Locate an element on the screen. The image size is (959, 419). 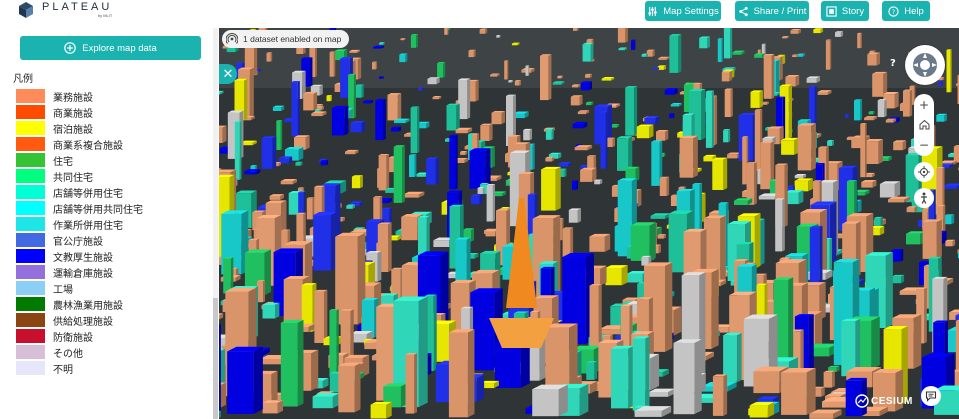
legend-item: 業務施設 is located at coordinates (79, 96).